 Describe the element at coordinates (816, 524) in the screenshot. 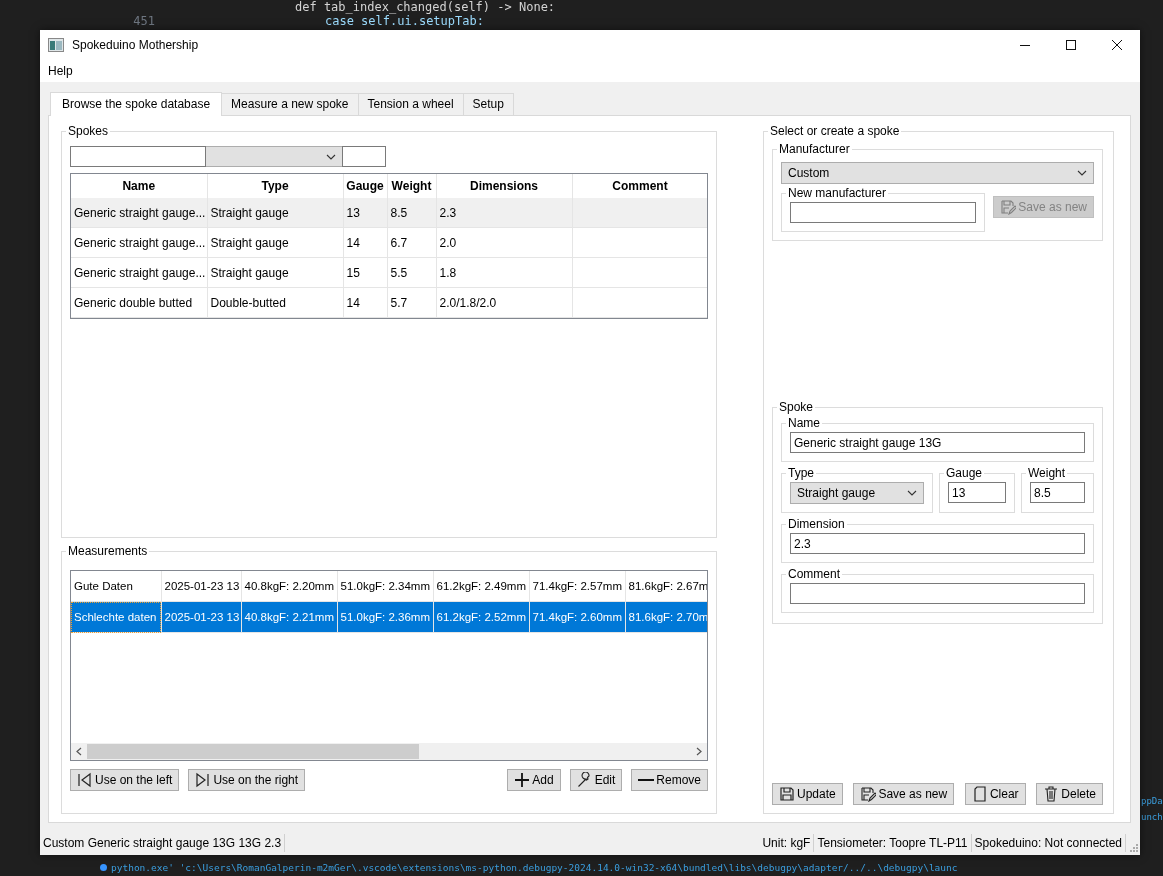

I see `group-title: Dimension` at that location.